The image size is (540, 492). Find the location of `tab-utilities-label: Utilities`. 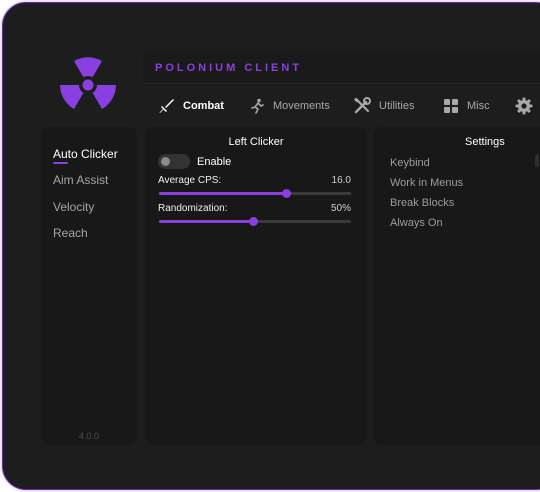

tab-utilities-label: Utilities is located at coordinates (397, 106).